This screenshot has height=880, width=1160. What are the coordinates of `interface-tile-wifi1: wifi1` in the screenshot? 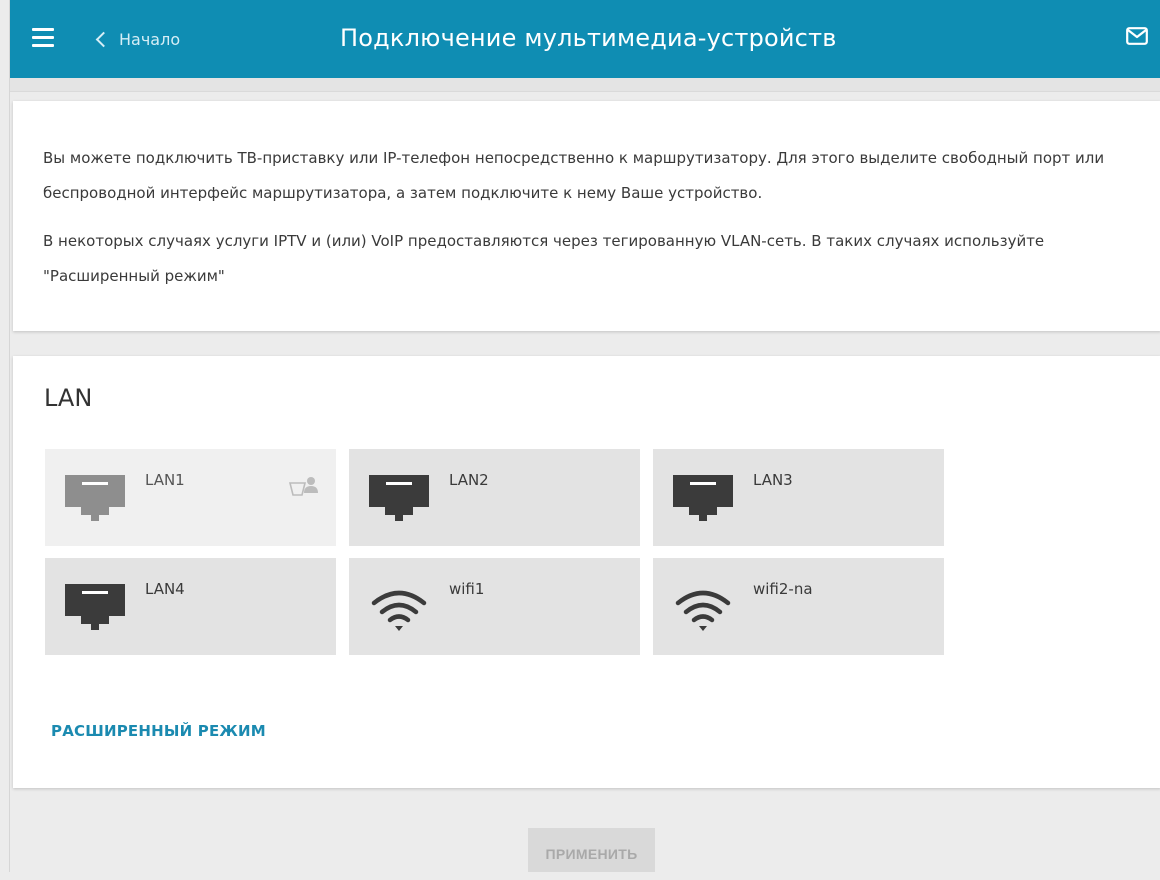 It's located at (494, 606).